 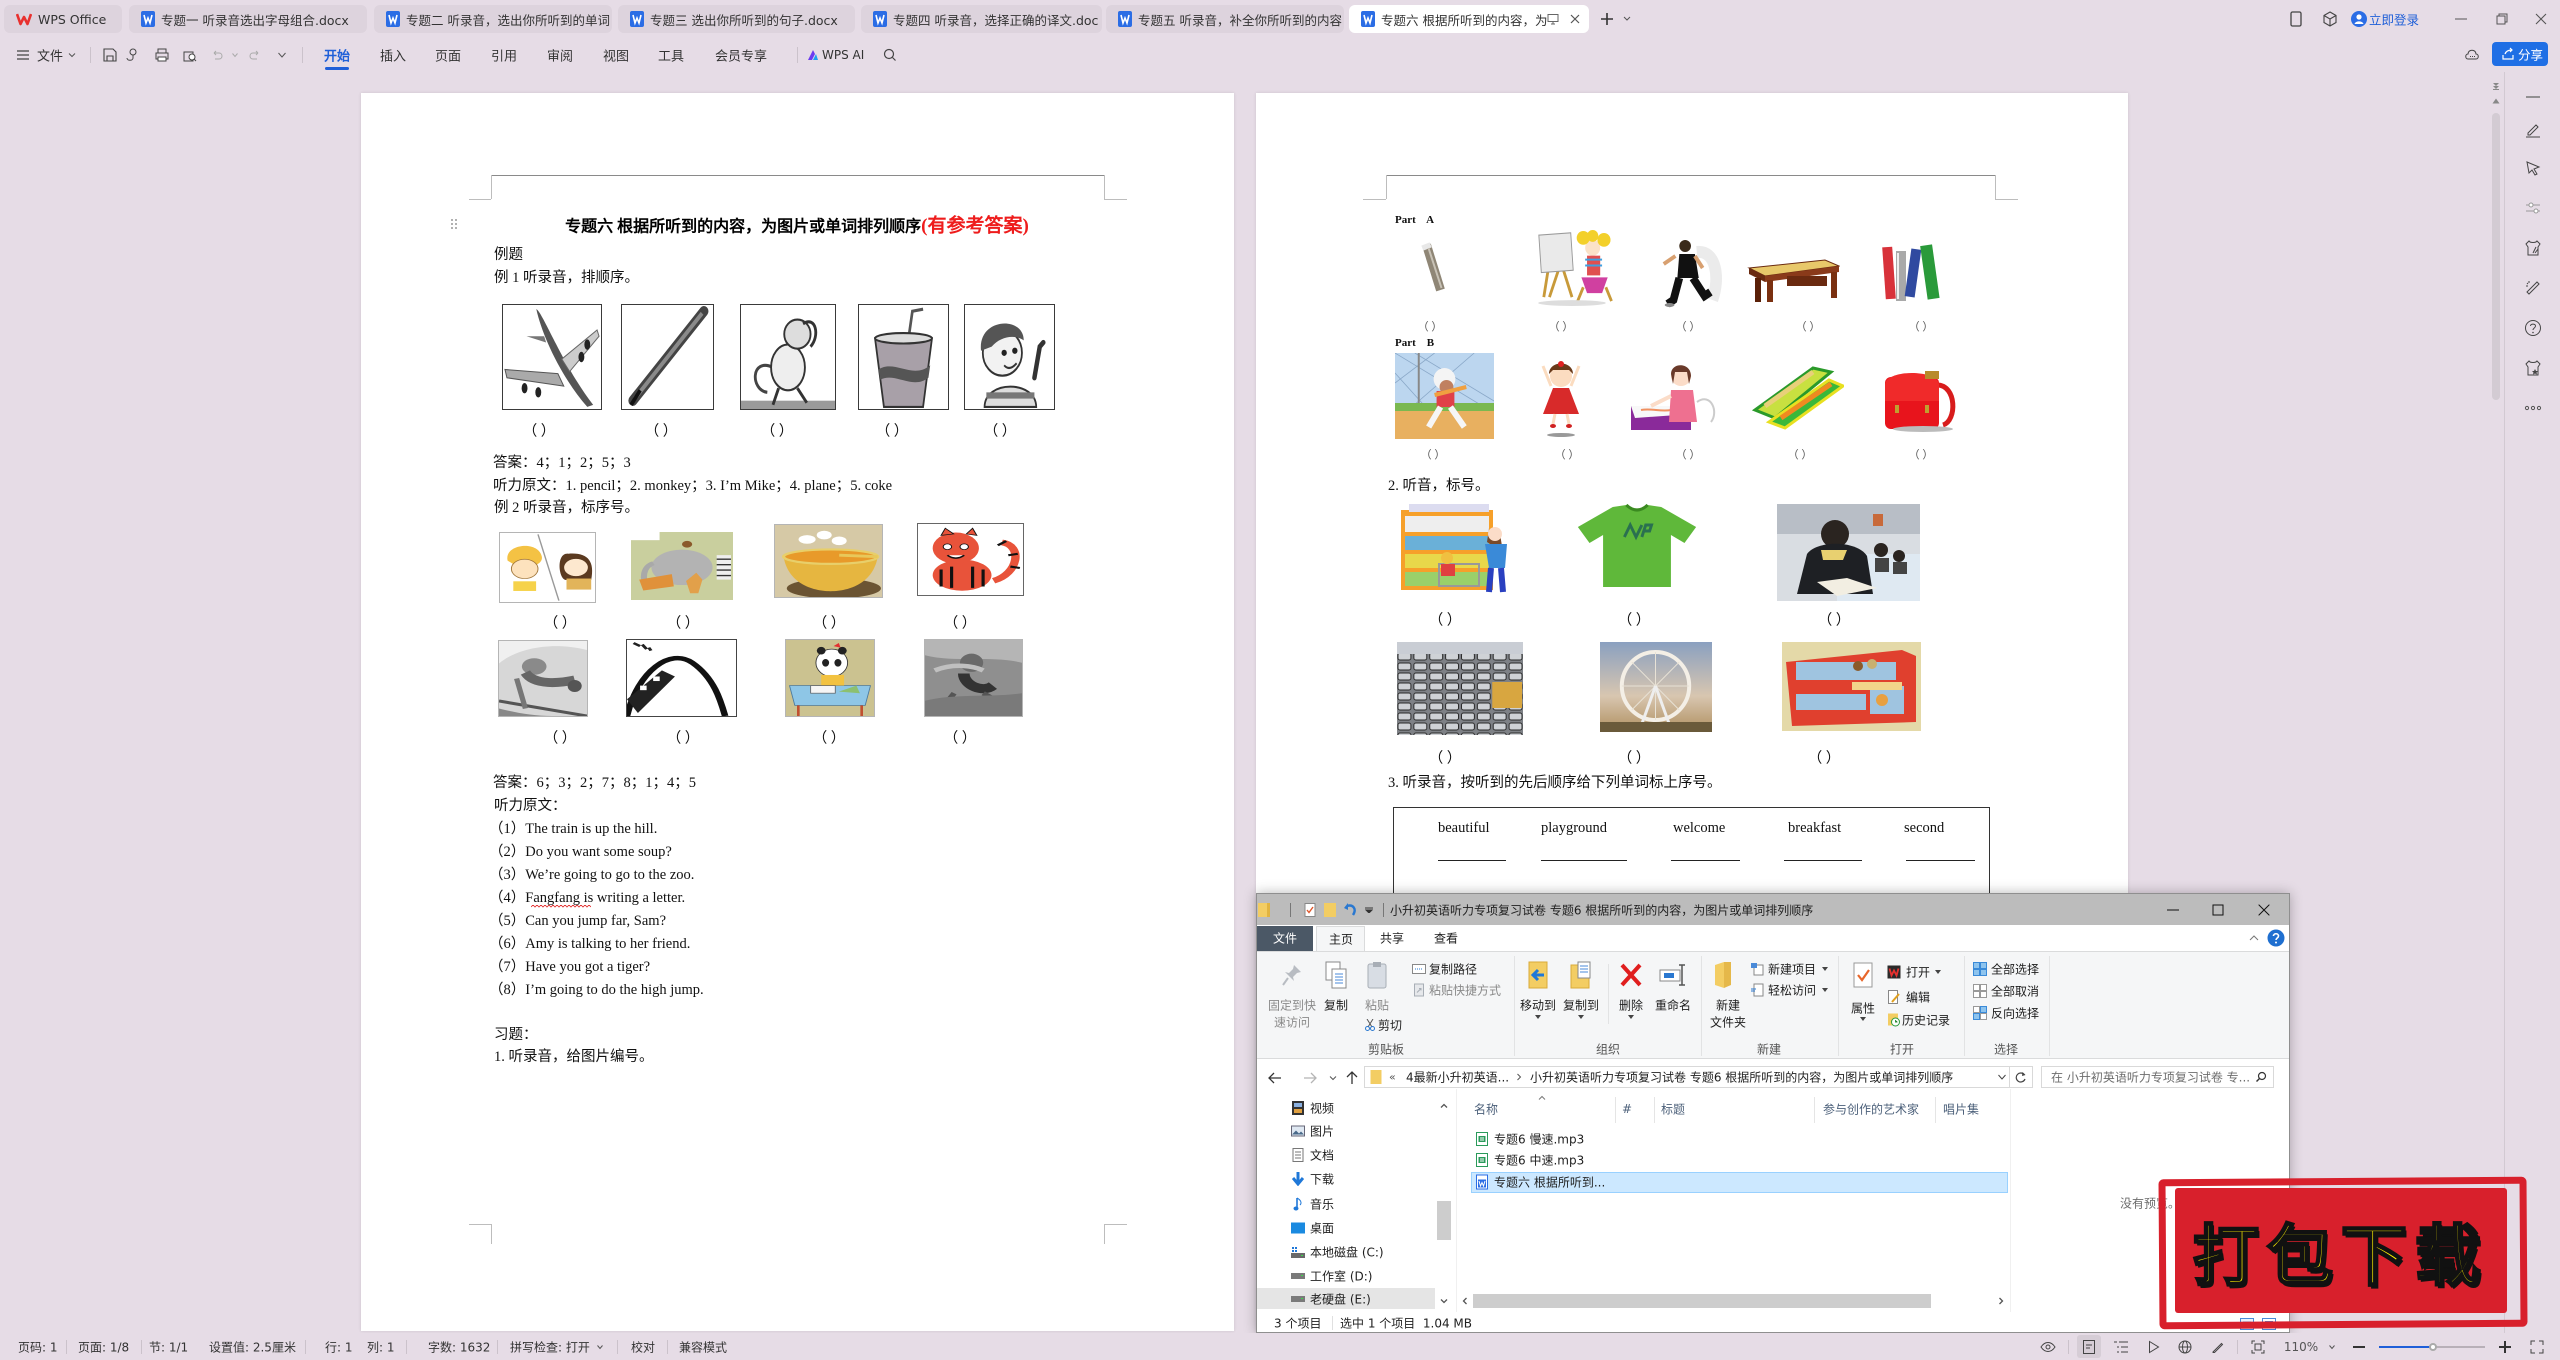 What do you see at coordinates (1322, 1204) in the screenshot?
I see `nav-item-music: 音乐` at bounding box center [1322, 1204].